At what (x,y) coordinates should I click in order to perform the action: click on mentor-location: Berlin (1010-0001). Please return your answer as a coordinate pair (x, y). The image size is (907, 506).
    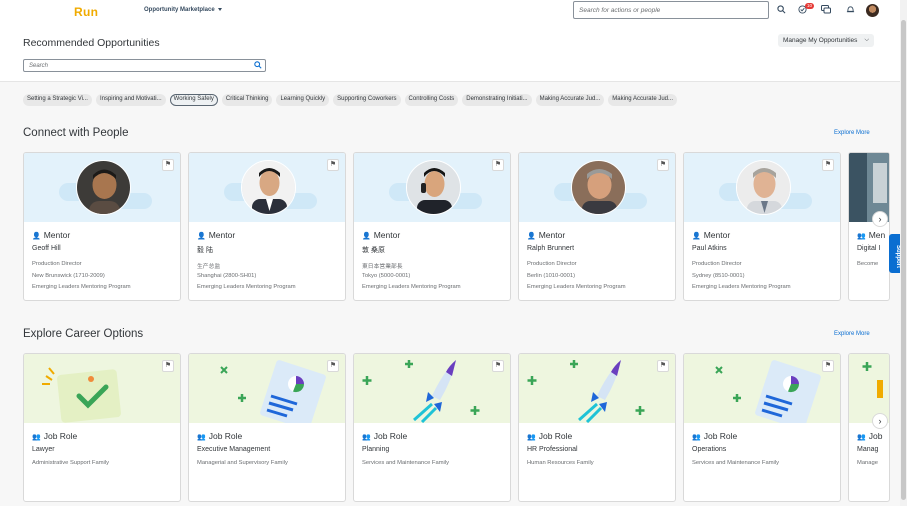
    Looking at the image, I should click on (551, 276).